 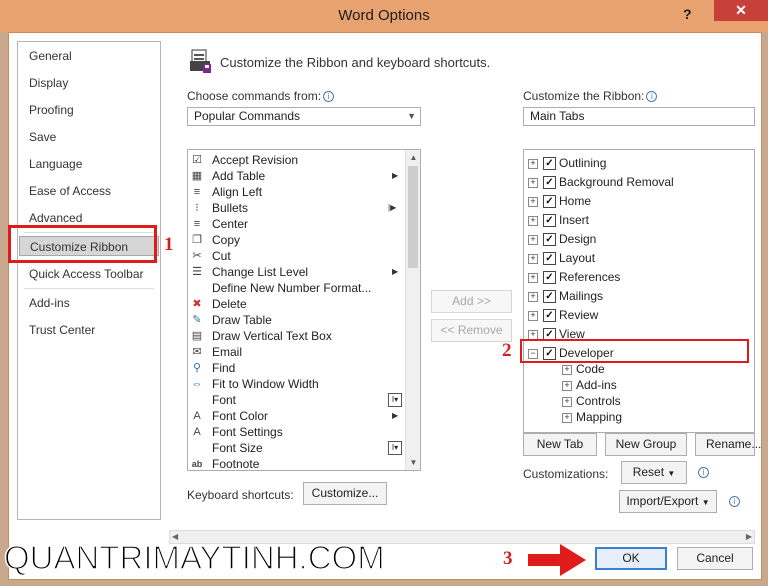 What do you see at coordinates (298, 416) in the screenshot?
I see `command-item: A Font Color ▶` at bounding box center [298, 416].